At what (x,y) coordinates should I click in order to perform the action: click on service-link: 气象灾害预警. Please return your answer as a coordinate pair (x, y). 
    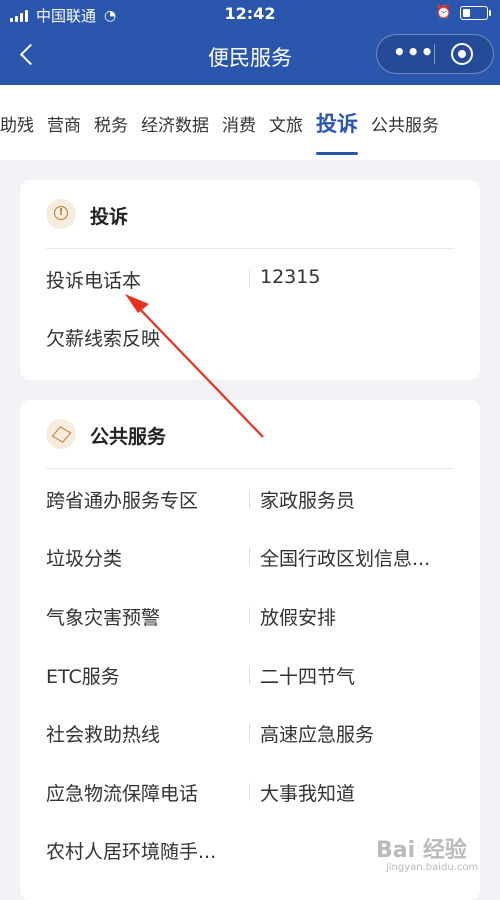
    Looking at the image, I should click on (103, 616).